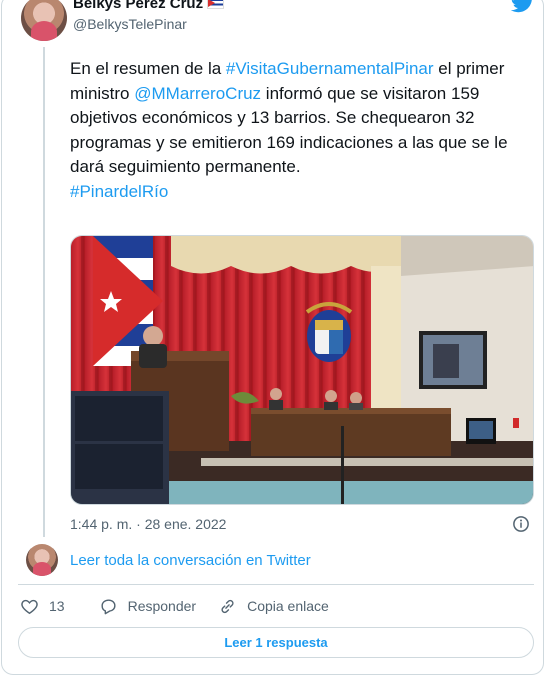 The height and width of the screenshot is (687, 546). What do you see at coordinates (276, 584) in the screenshot?
I see `divider` at bounding box center [276, 584].